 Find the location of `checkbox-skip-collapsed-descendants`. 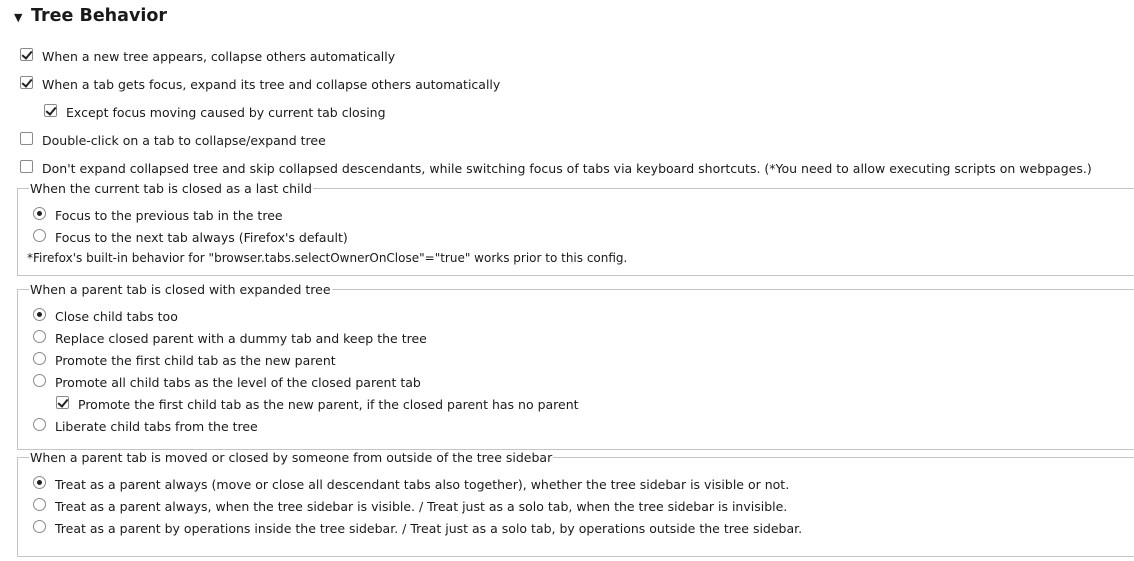

checkbox-skip-collapsed-descendants is located at coordinates (26, 166).